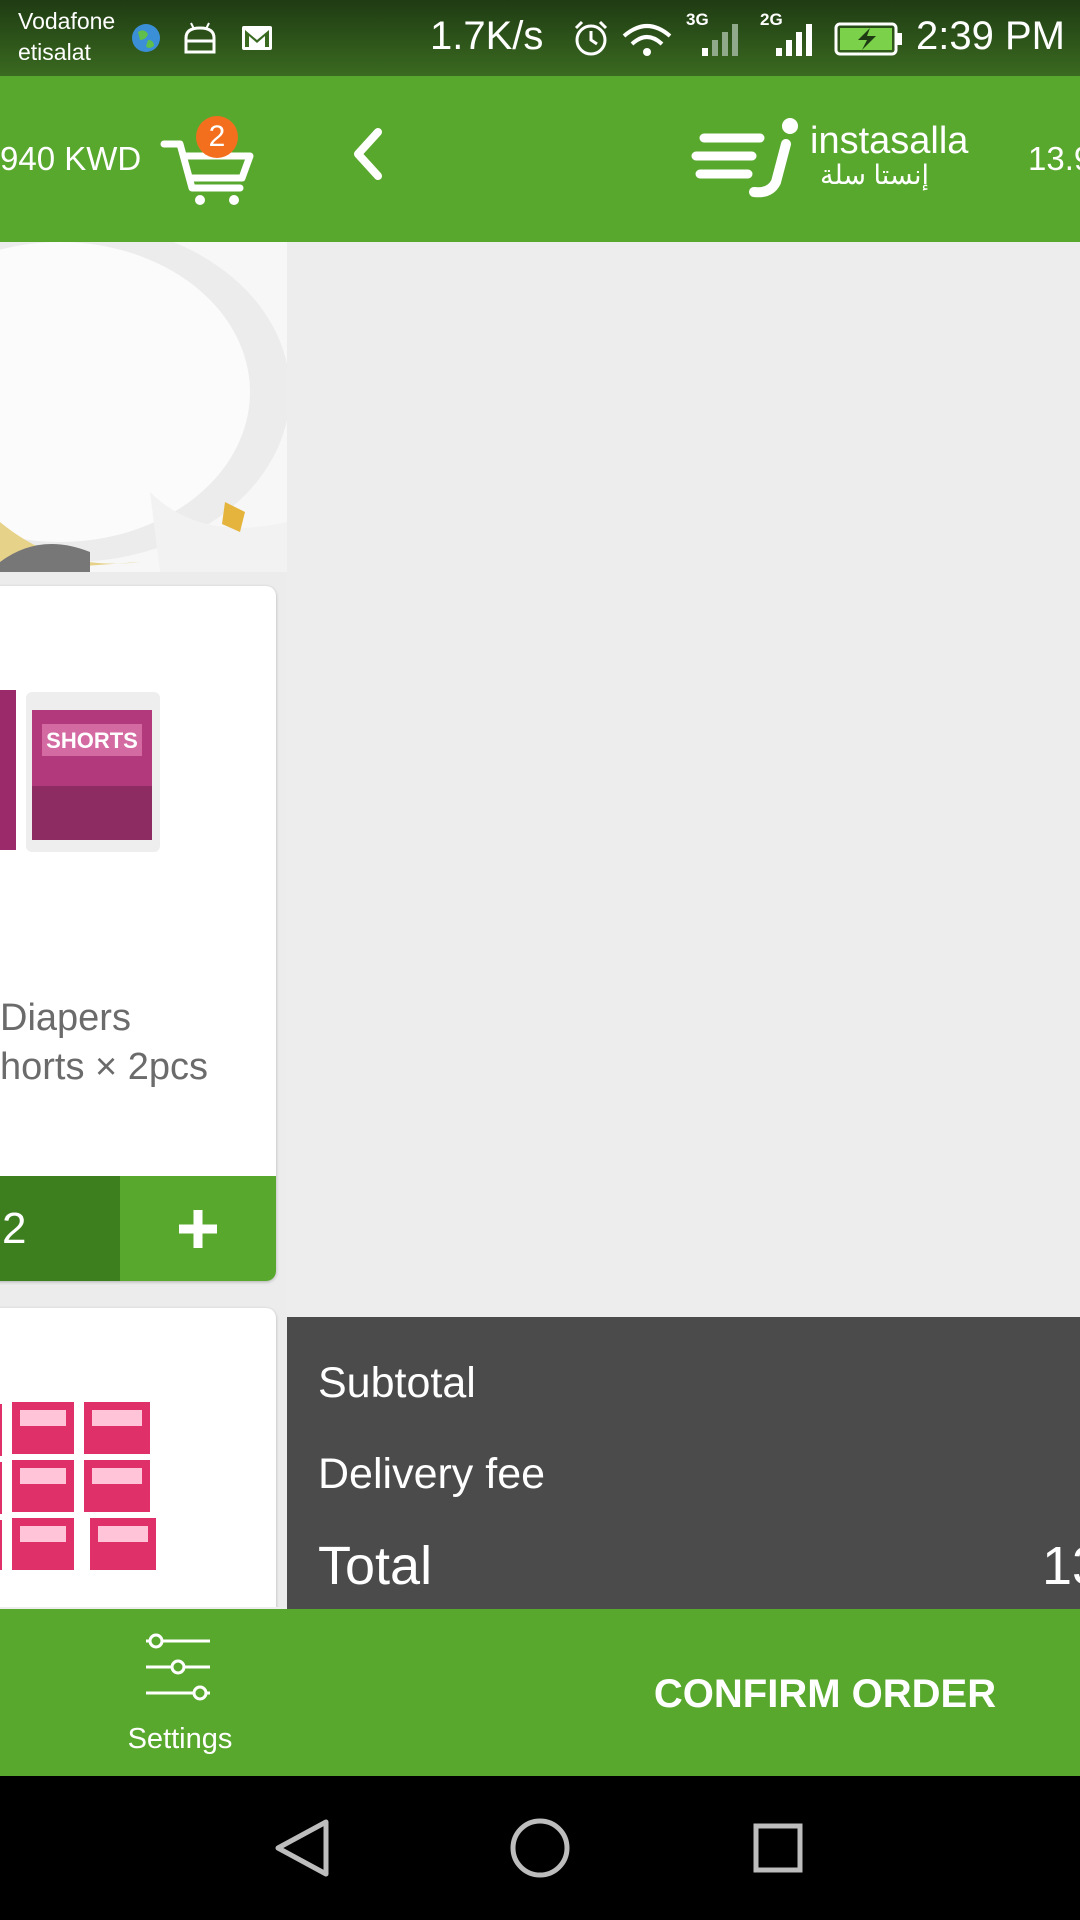 The width and height of the screenshot is (1080, 1920). What do you see at coordinates (180, 1739) in the screenshot?
I see `settings-label: Settings` at bounding box center [180, 1739].